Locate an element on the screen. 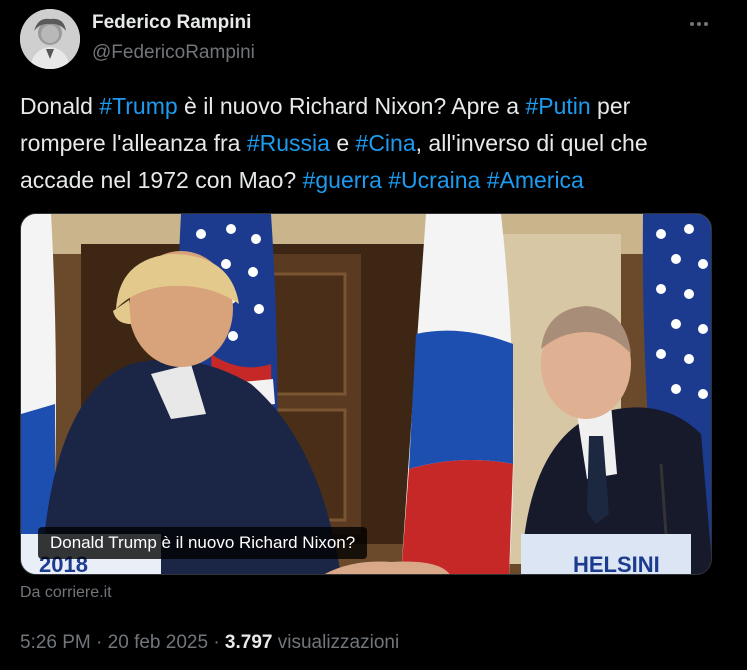 This screenshot has height=670, width=747. views-label: visualizzazioni is located at coordinates (338, 642).